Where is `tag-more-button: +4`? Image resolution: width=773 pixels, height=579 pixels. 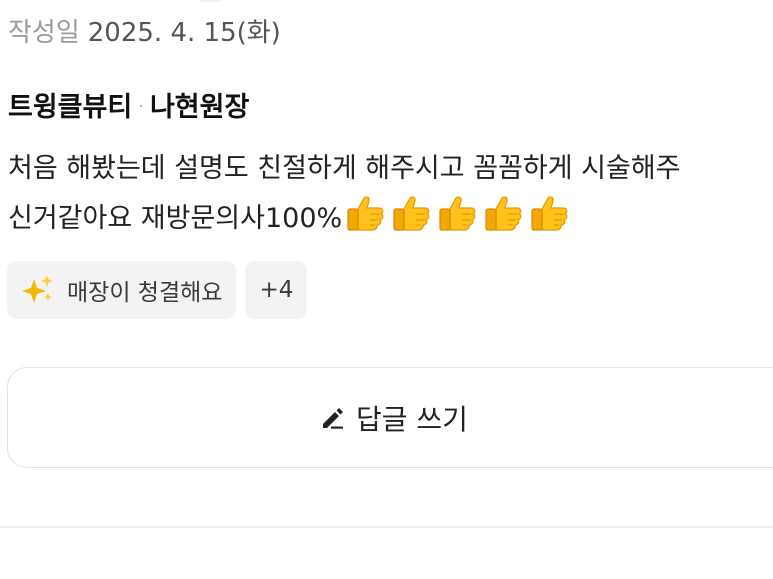
tag-more-button: +4 is located at coordinates (276, 290).